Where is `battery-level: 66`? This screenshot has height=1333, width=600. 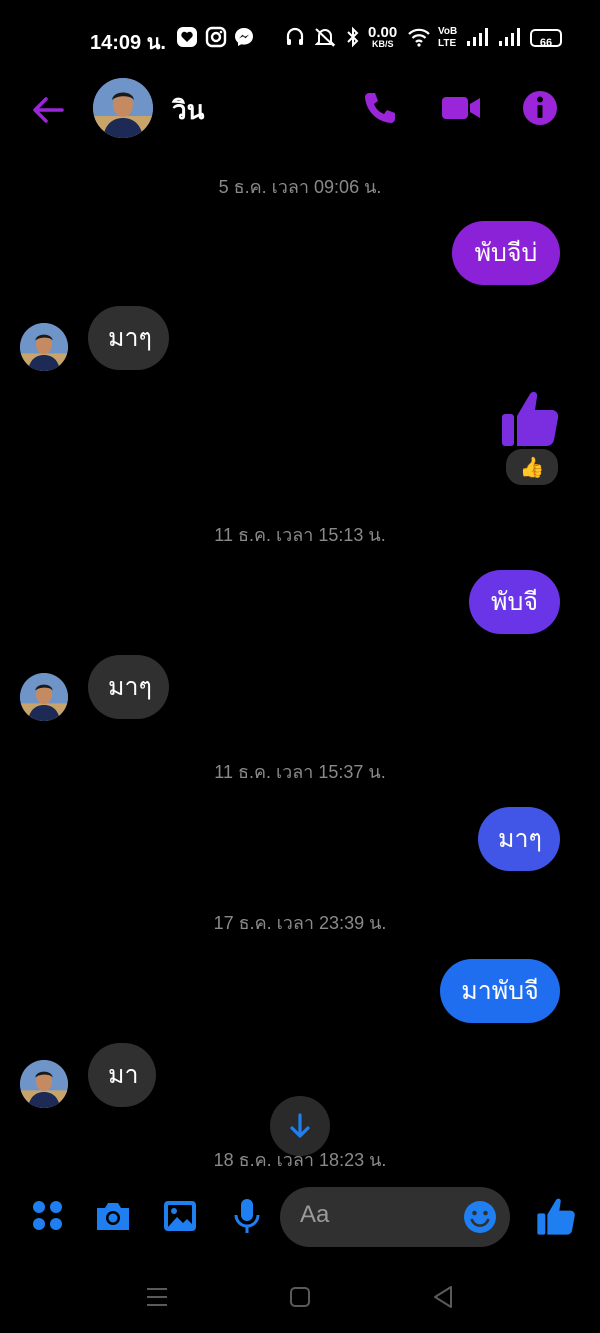 battery-level: 66 is located at coordinates (546, 43).